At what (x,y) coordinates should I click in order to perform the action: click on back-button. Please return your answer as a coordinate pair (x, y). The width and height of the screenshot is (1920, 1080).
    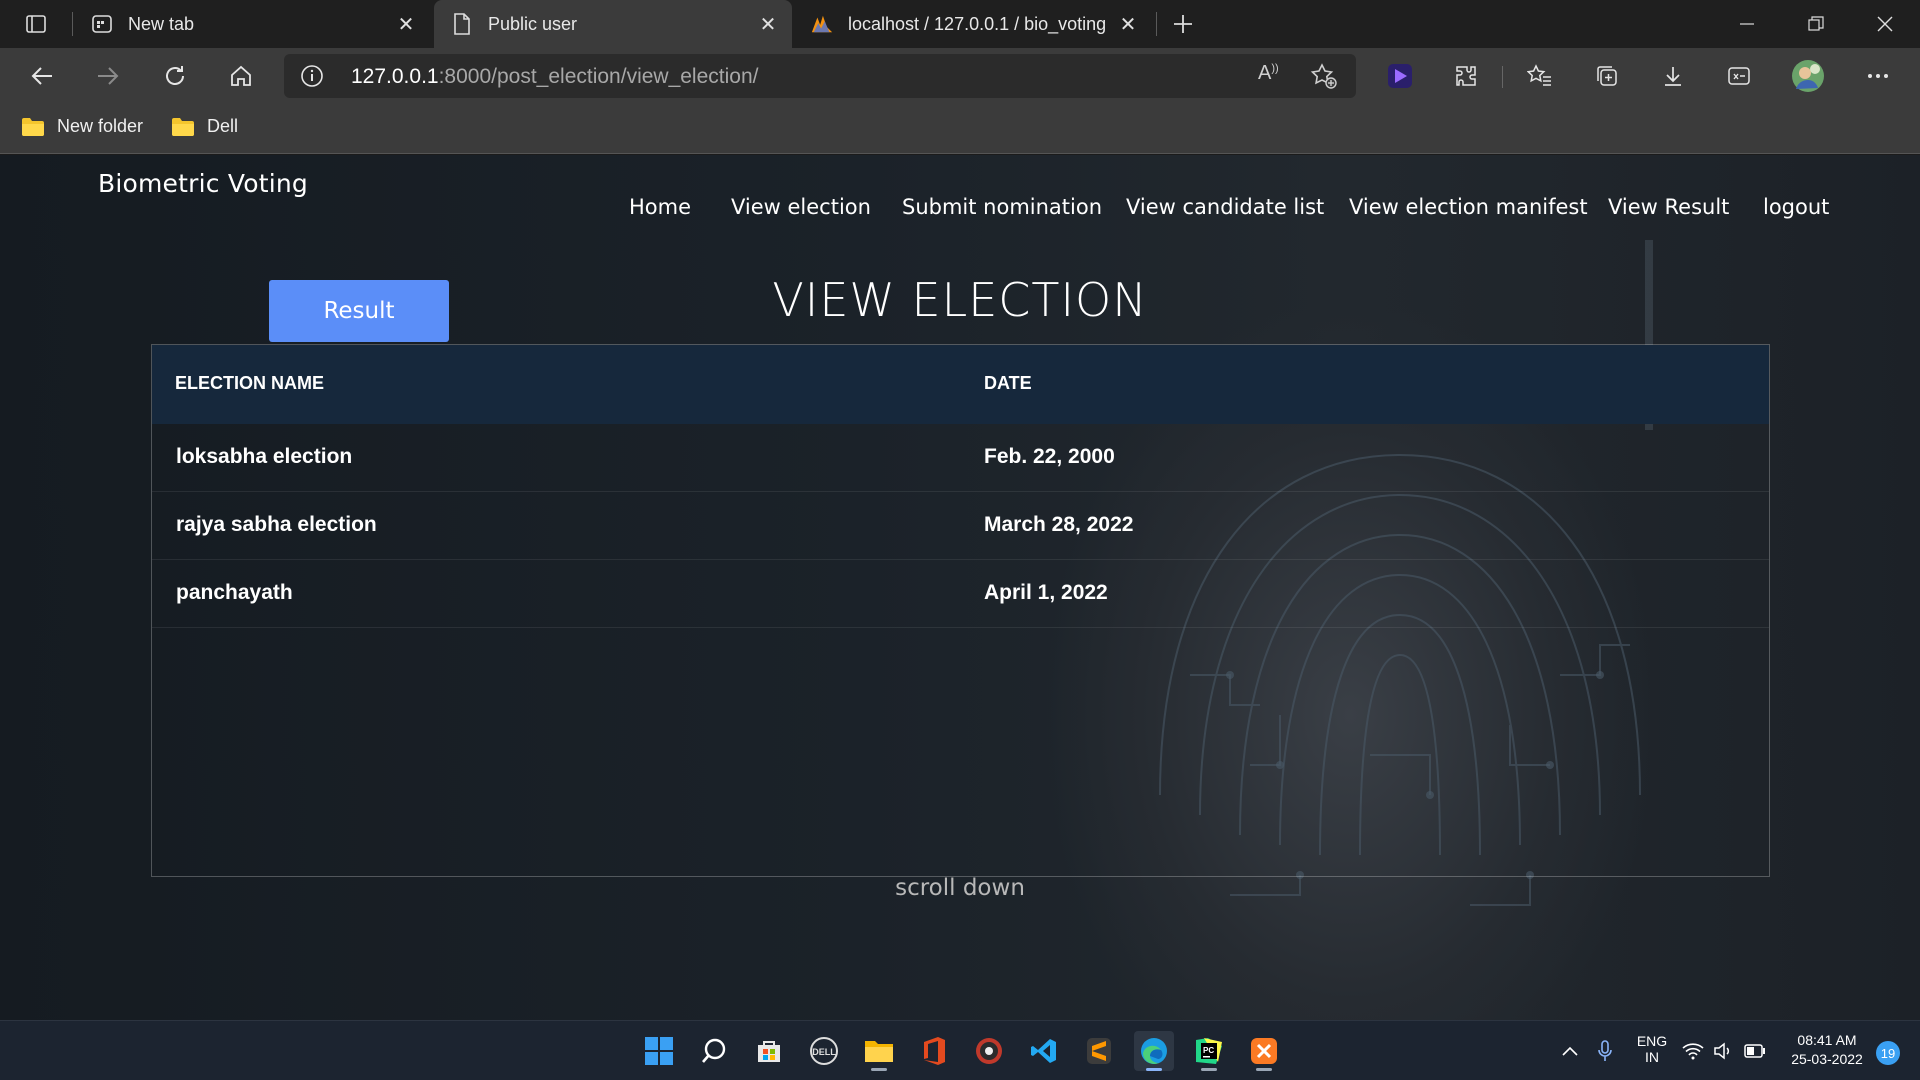
    Looking at the image, I should click on (42, 76).